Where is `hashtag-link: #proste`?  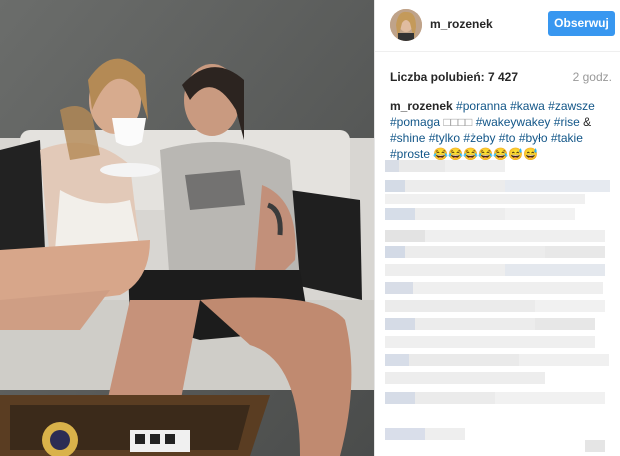 hashtag-link: #proste is located at coordinates (410, 154).